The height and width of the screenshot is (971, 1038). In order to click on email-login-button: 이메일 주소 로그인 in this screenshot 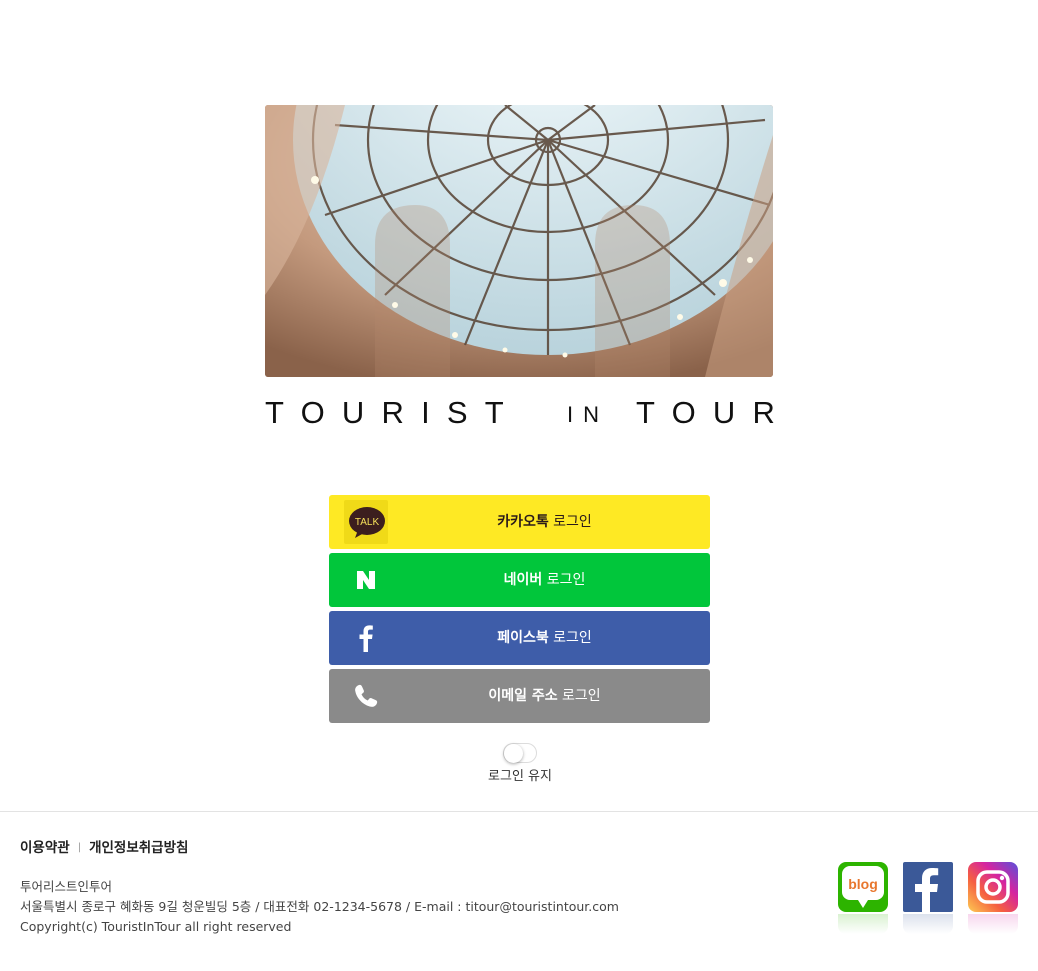, I will do `click(519, 696)`.